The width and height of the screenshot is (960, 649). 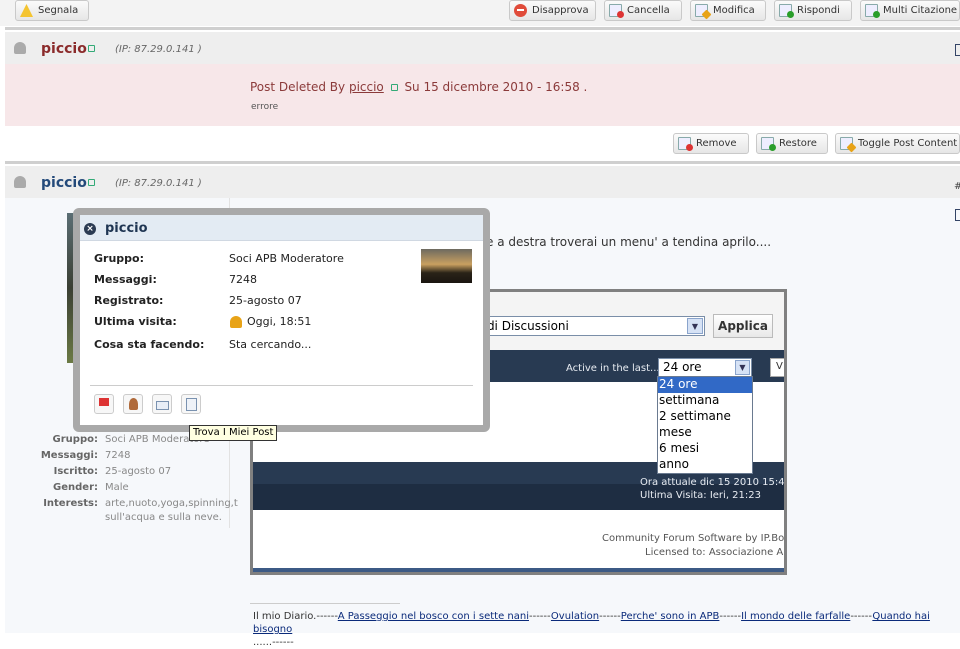 I want to click on popup-label: Registrato:, so click(x=129, y=300).